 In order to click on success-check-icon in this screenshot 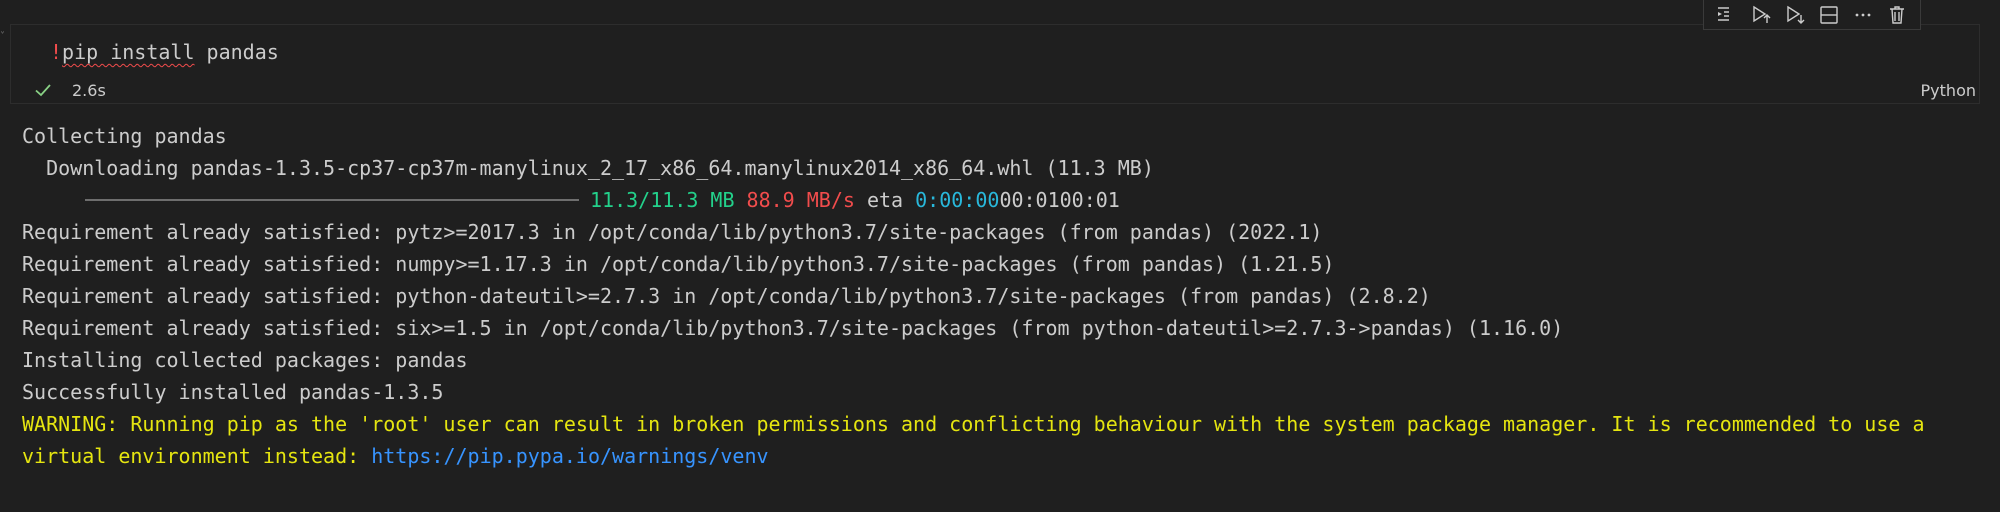, I will do `click(43, 90)`.